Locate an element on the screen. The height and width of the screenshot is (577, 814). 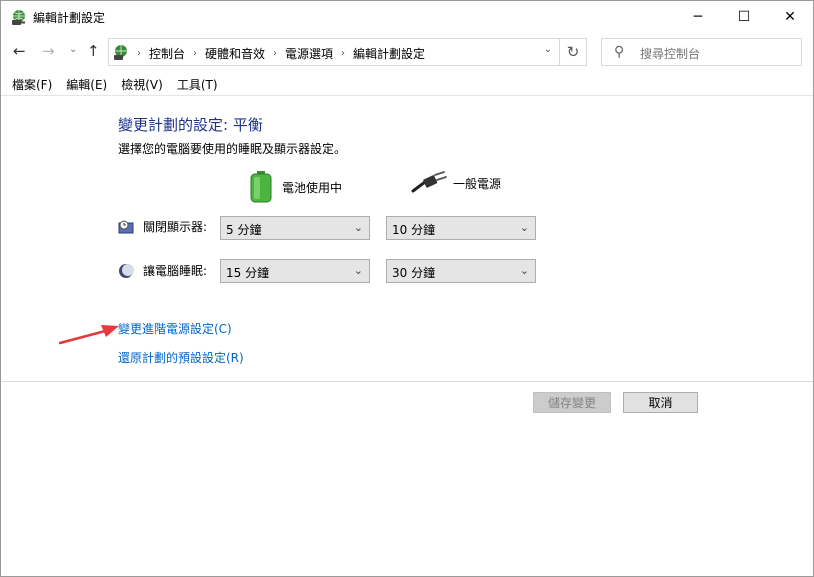
menu-view: 檢視(V) is located at coordinates (142, 84).